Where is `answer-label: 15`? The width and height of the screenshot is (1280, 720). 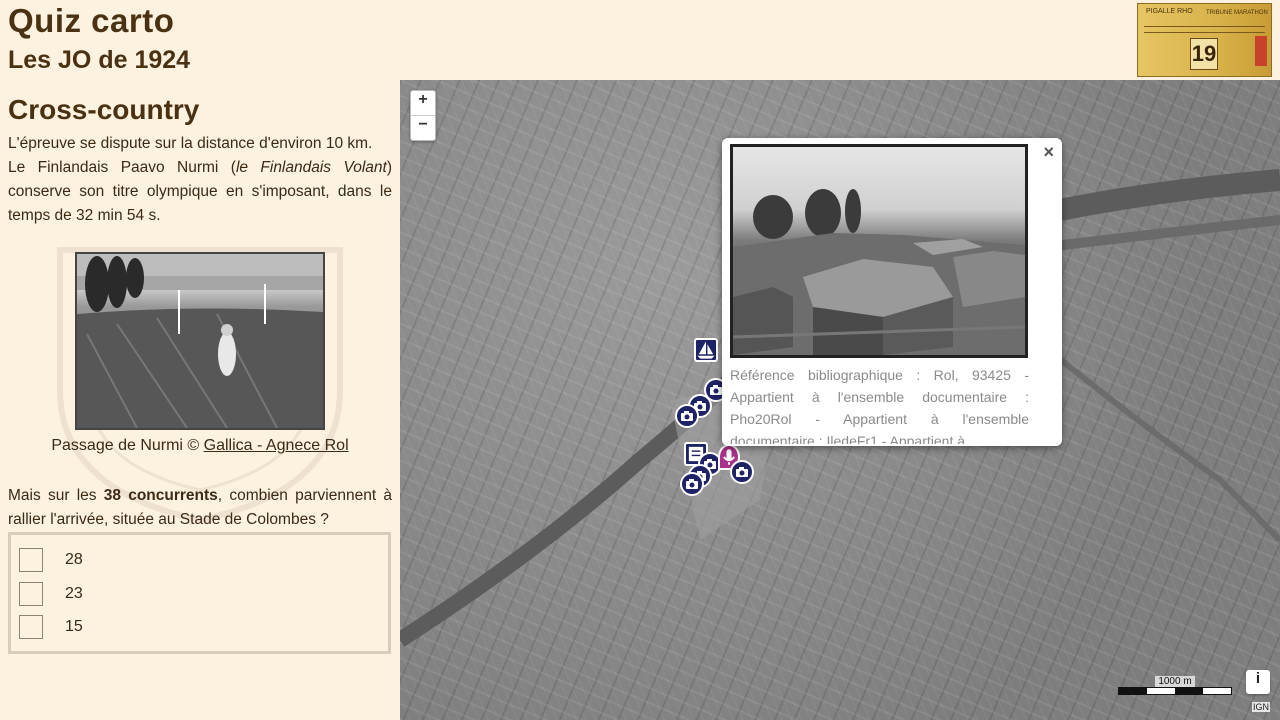
answer-label: 15 is located at coordinates (74, 626).